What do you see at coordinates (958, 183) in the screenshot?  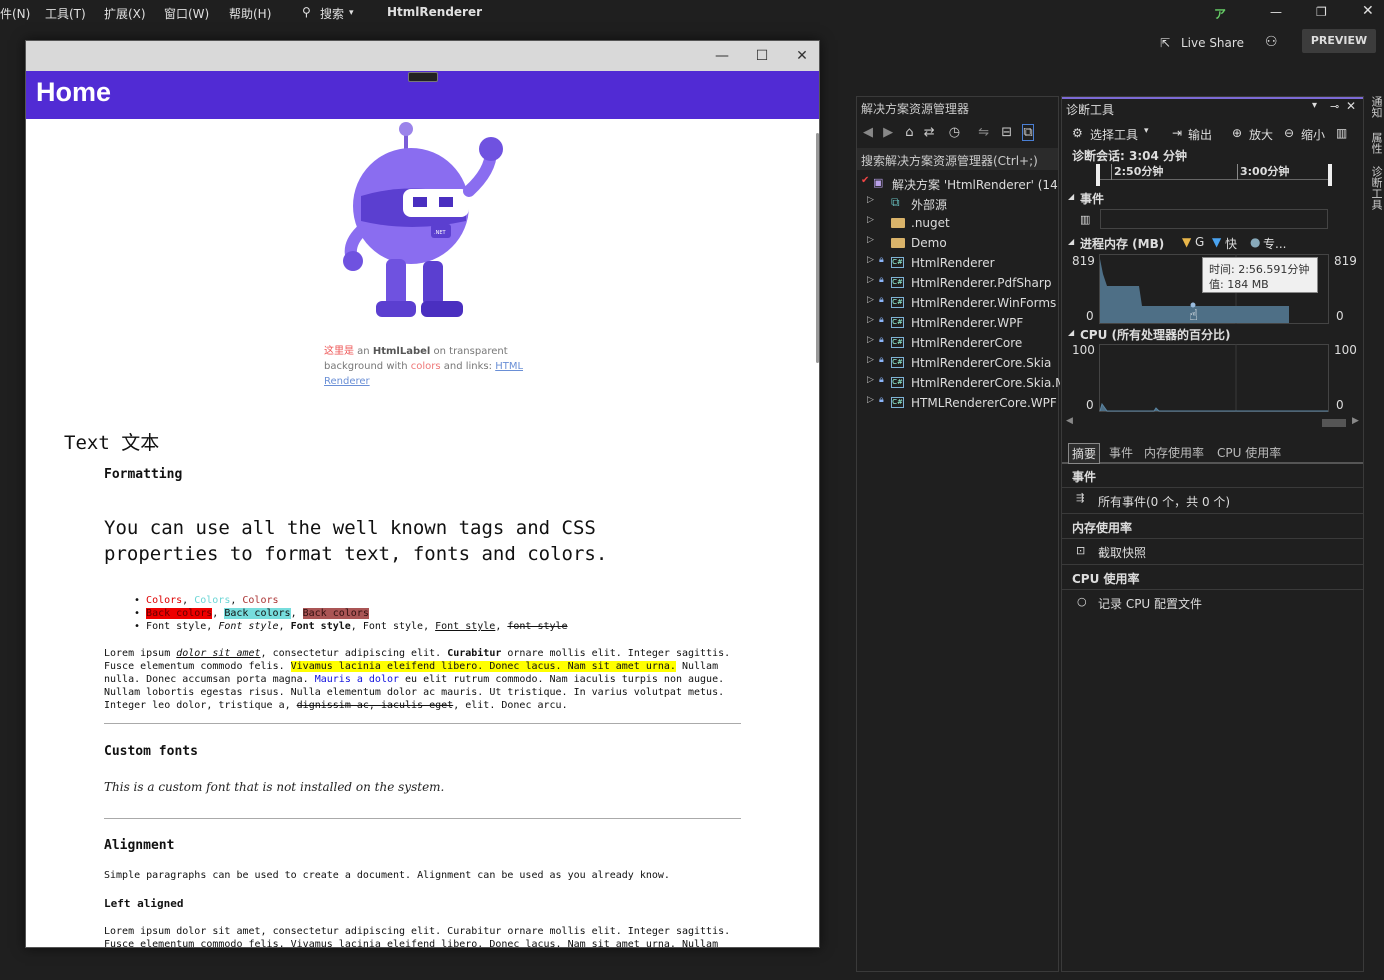 I see `tree-item-solution-root: ✔ ▣ 解决方案 'HtmlRenderer' (14` at bounding box center [958, 183].